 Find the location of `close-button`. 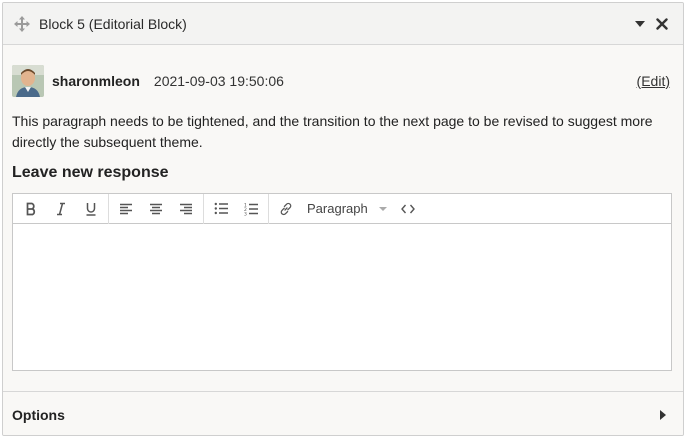

close-button is located at coordinates (662, 24).